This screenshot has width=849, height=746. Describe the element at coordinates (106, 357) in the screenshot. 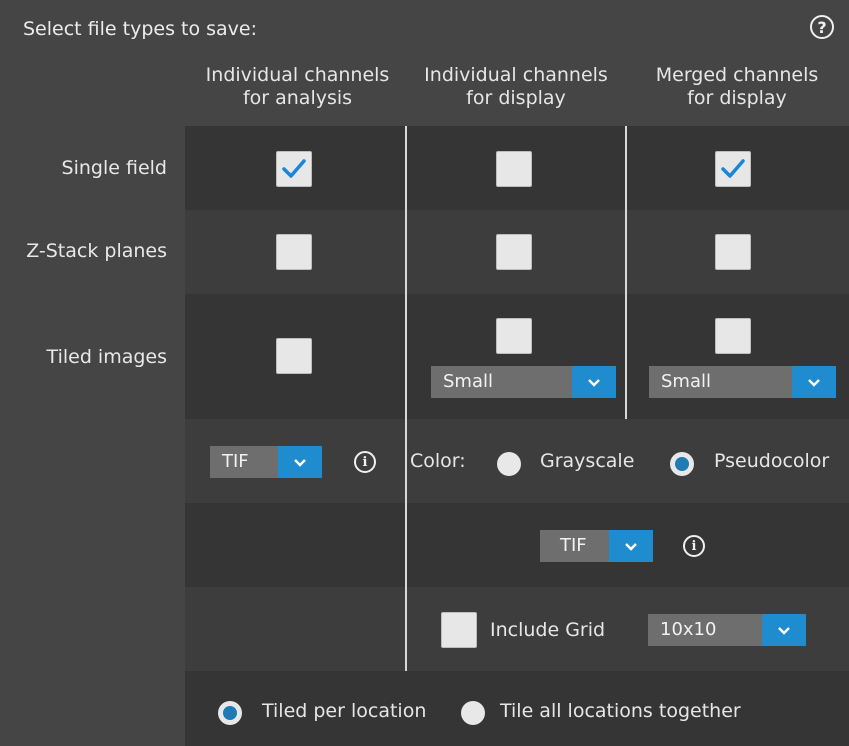

I see `row-label-tiled-images: Tiled images` at that location.